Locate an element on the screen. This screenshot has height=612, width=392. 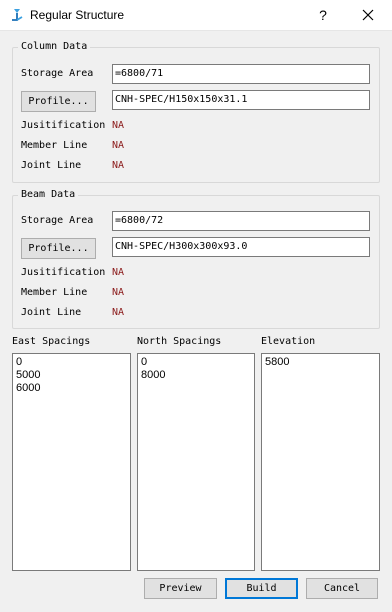
beam-data-title: Beam Data is located at coordinates (48, 194).